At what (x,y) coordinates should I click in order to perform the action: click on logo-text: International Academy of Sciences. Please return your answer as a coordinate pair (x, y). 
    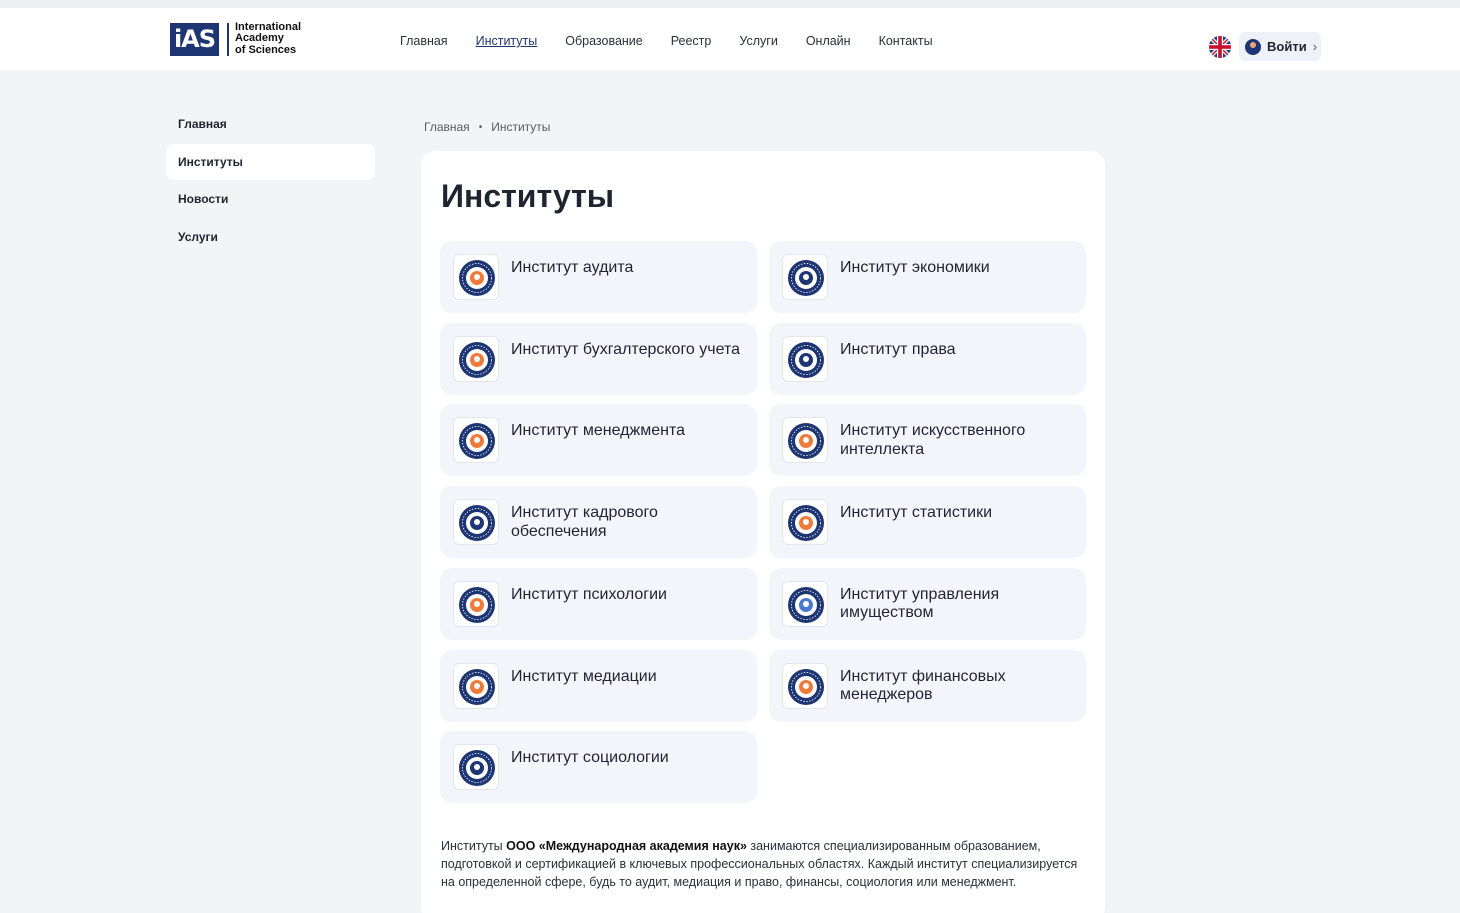
    Looking at the image, I should click on (268, 39).